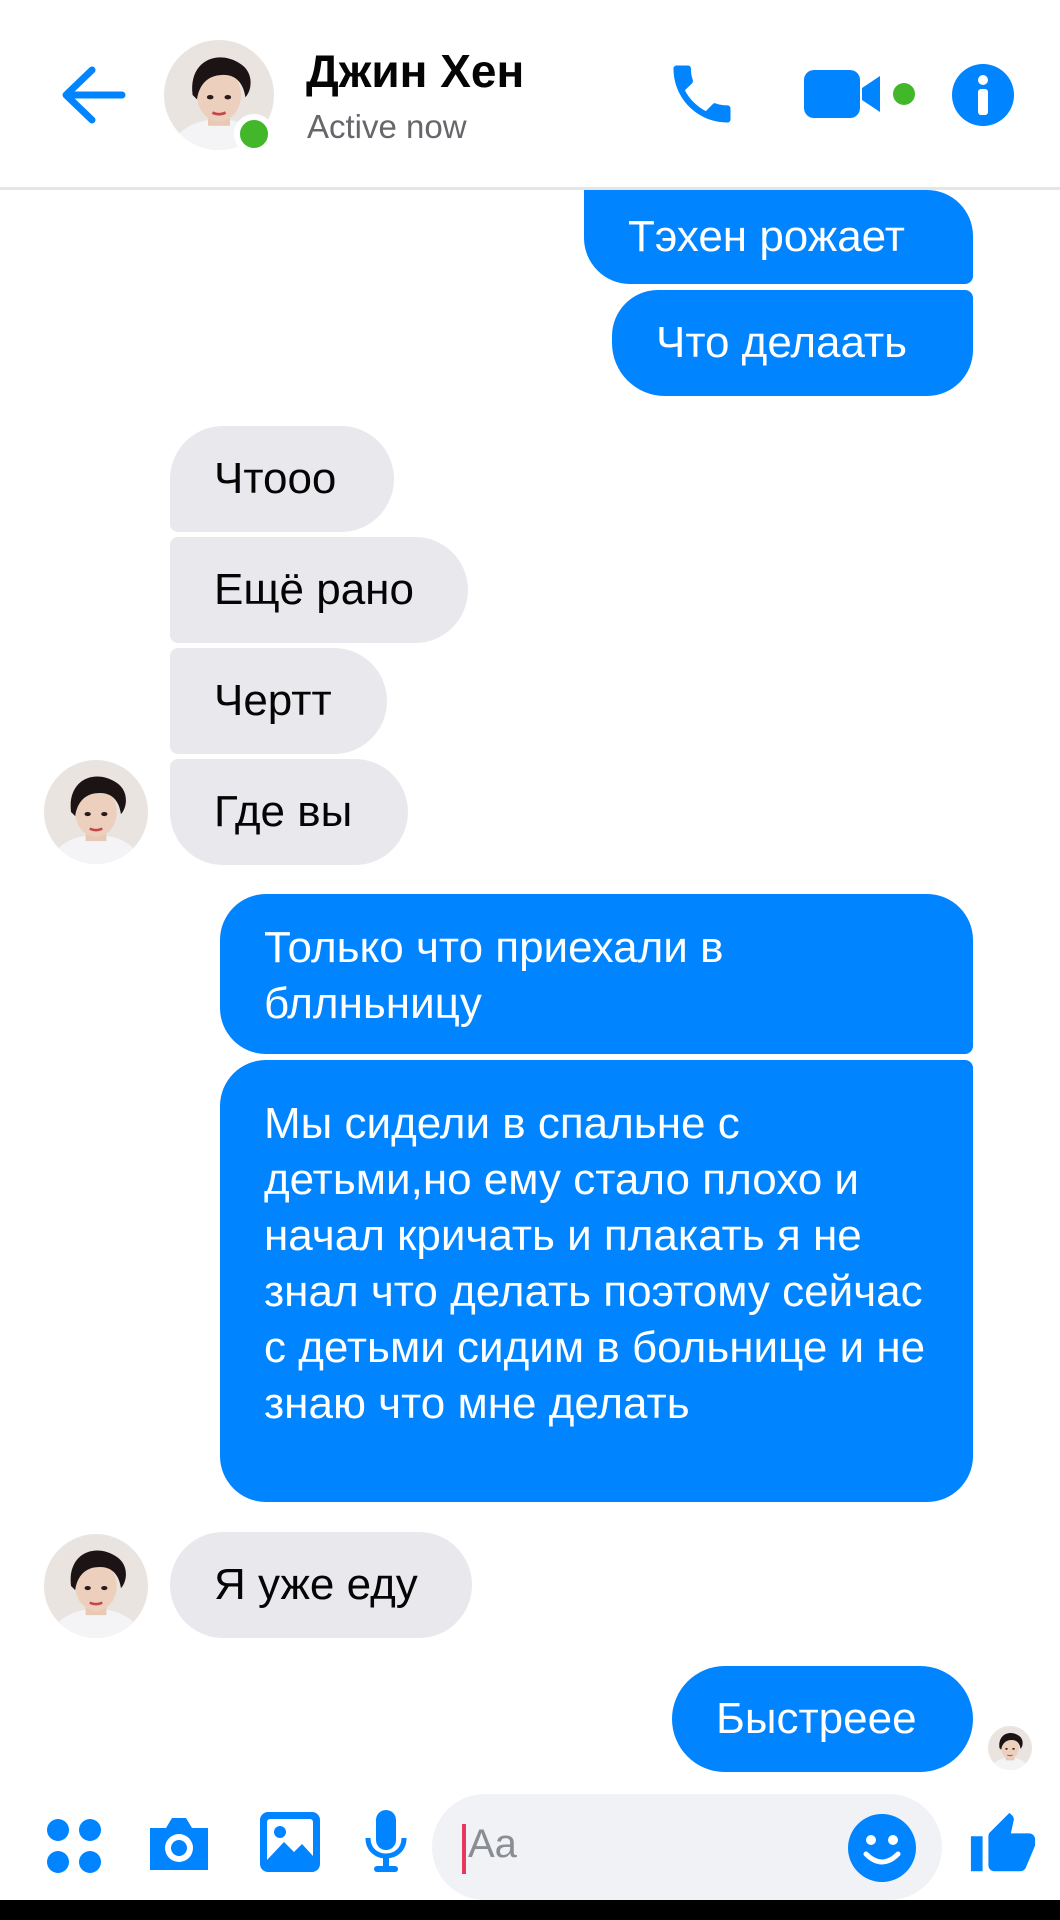 The height and width of the screenshot is (1920, 1060). Describe the element at coordinates (314, 589) in the screenshot. I see `message-text: Ещё рано` at that location.